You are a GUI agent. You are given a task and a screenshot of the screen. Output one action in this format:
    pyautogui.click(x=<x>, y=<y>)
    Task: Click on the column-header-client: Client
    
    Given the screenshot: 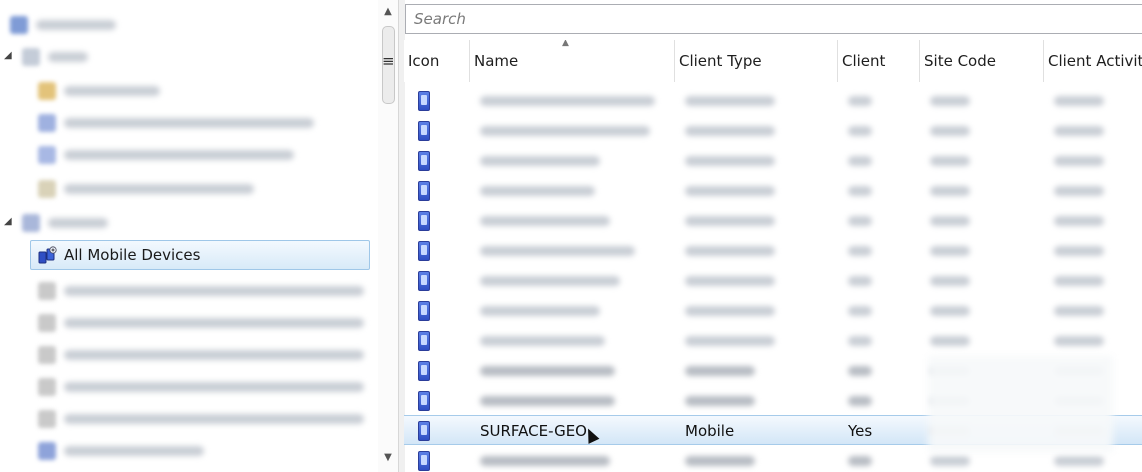 What is the action you would take?
    pyautogui.click(x=879, y=61)
    